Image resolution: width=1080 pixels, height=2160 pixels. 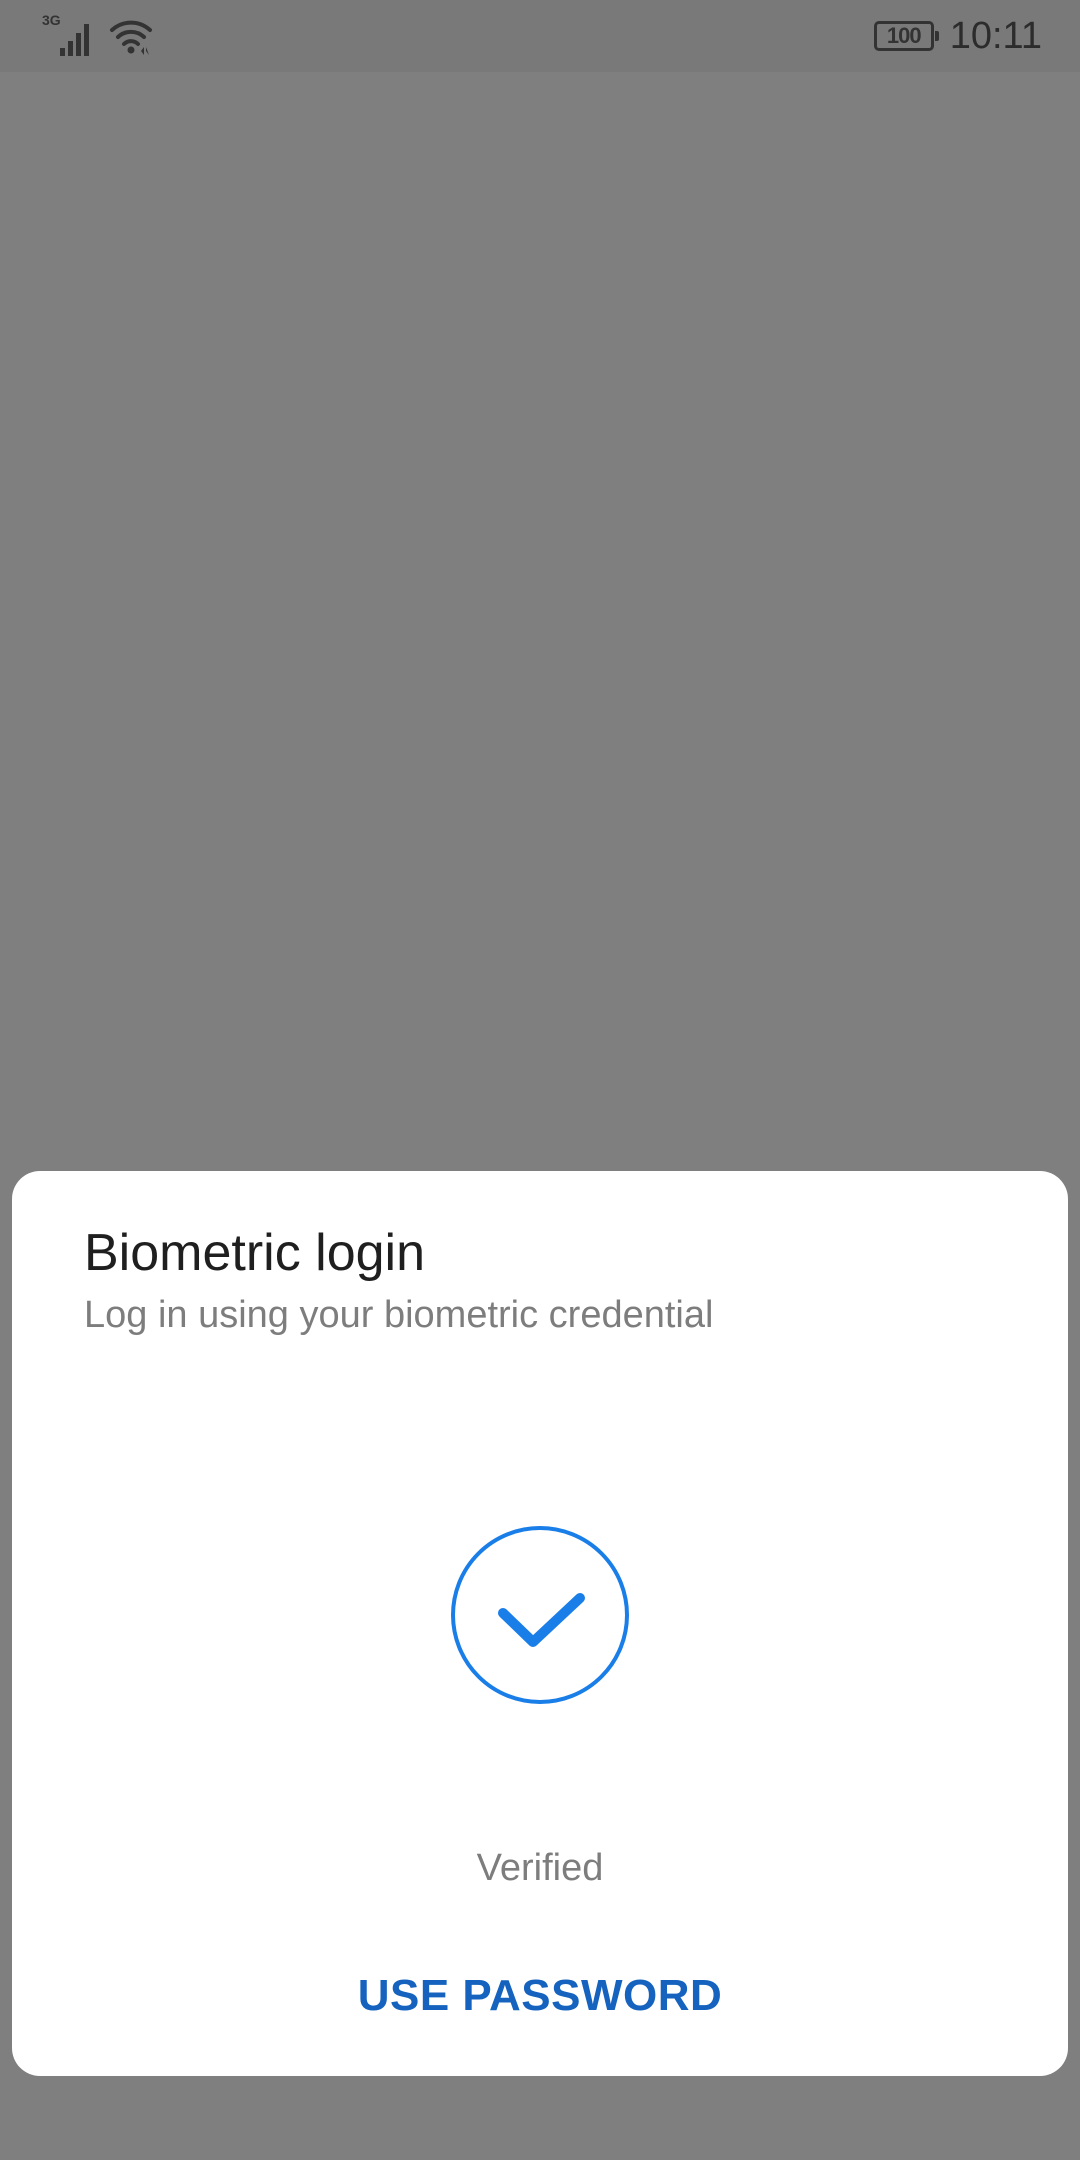 I want to click on status-right: 100 10:11, so click(x=957, y=36).